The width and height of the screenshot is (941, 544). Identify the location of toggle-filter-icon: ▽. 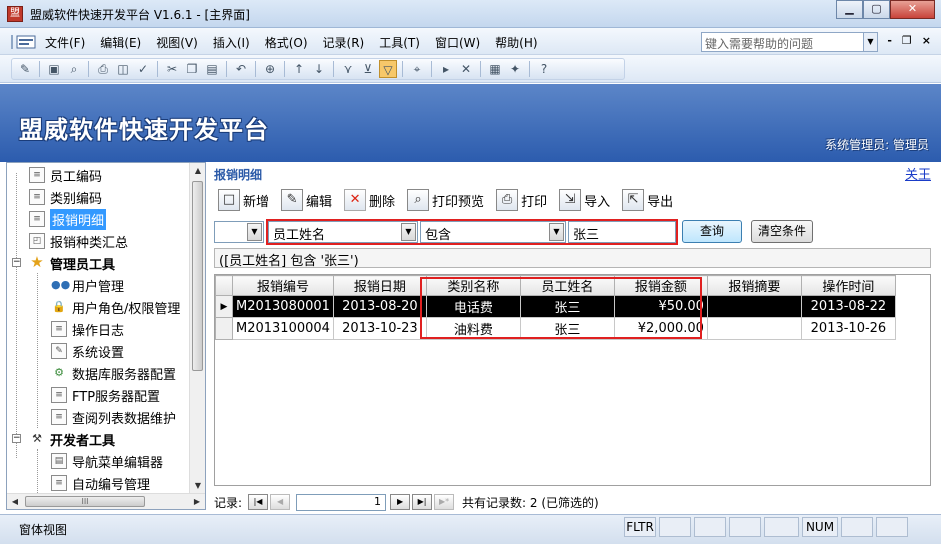
(388, 69).